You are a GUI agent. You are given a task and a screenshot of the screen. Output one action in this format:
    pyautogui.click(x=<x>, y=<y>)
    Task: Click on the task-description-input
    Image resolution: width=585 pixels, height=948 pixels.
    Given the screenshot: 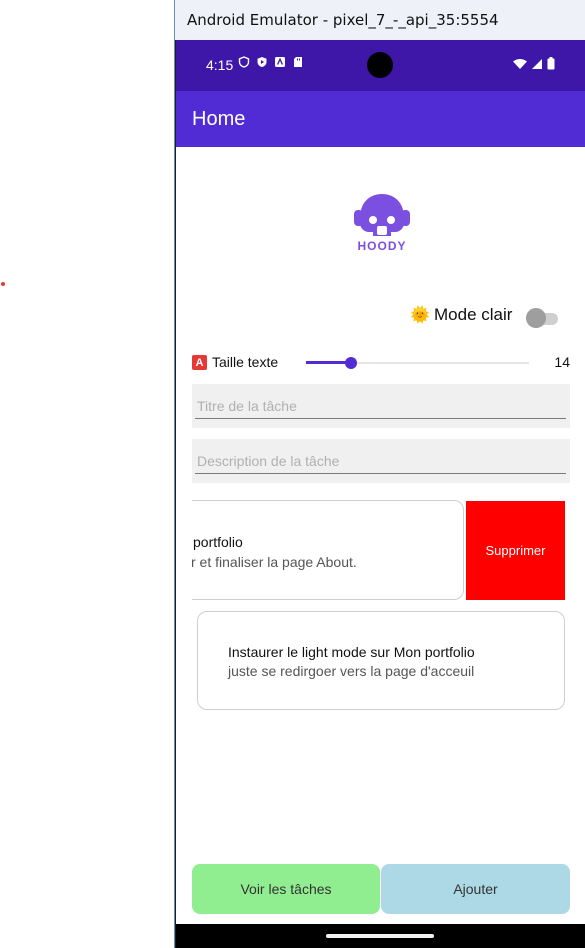 What is the action you would take?
    pyautogui.click(x=381, y=461)
    